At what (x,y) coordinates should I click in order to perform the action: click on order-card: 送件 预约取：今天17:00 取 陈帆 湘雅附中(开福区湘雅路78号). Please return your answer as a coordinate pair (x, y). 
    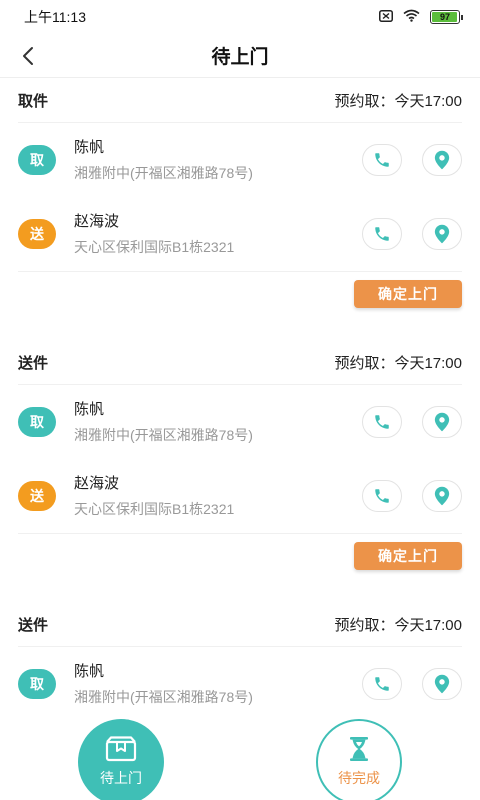
    Looking at the image, I should click on (240, 655).